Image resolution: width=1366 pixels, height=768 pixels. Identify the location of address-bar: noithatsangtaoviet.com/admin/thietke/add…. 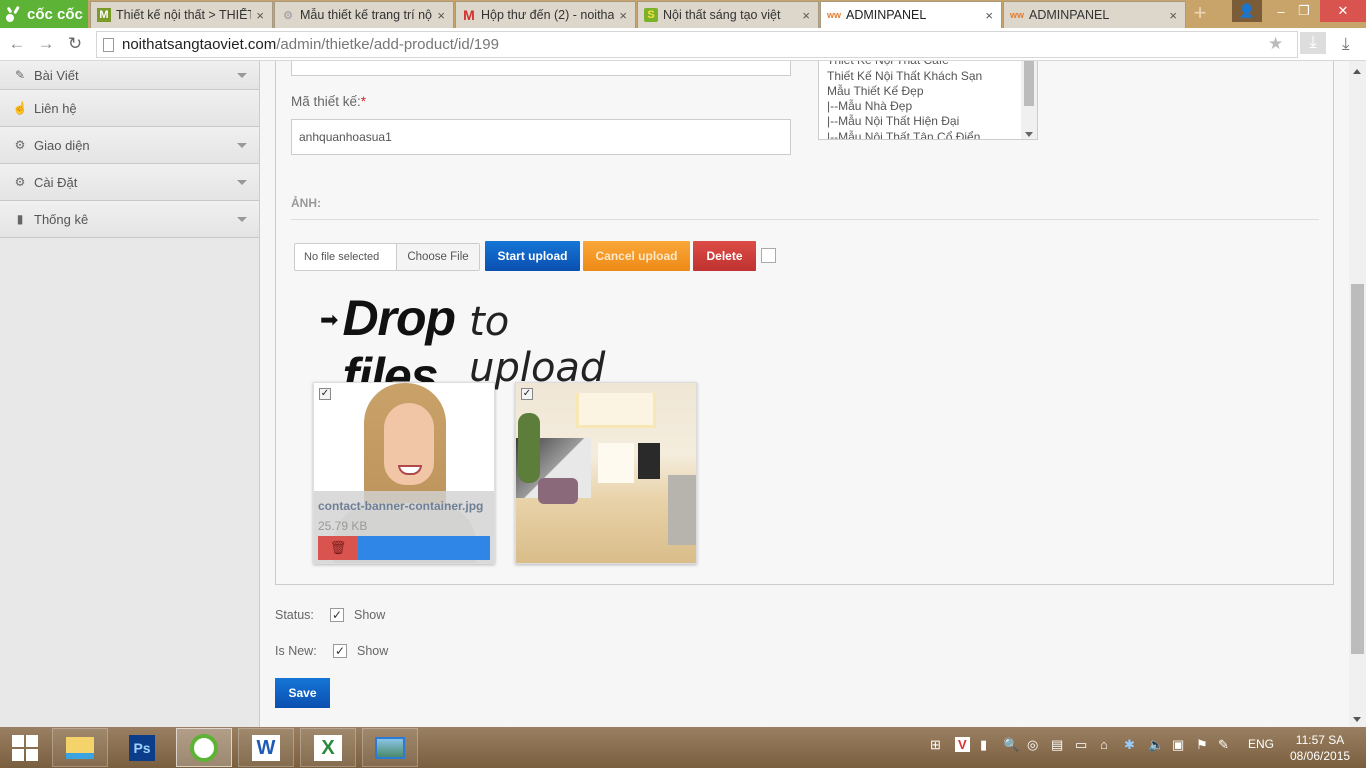
(697, 44).